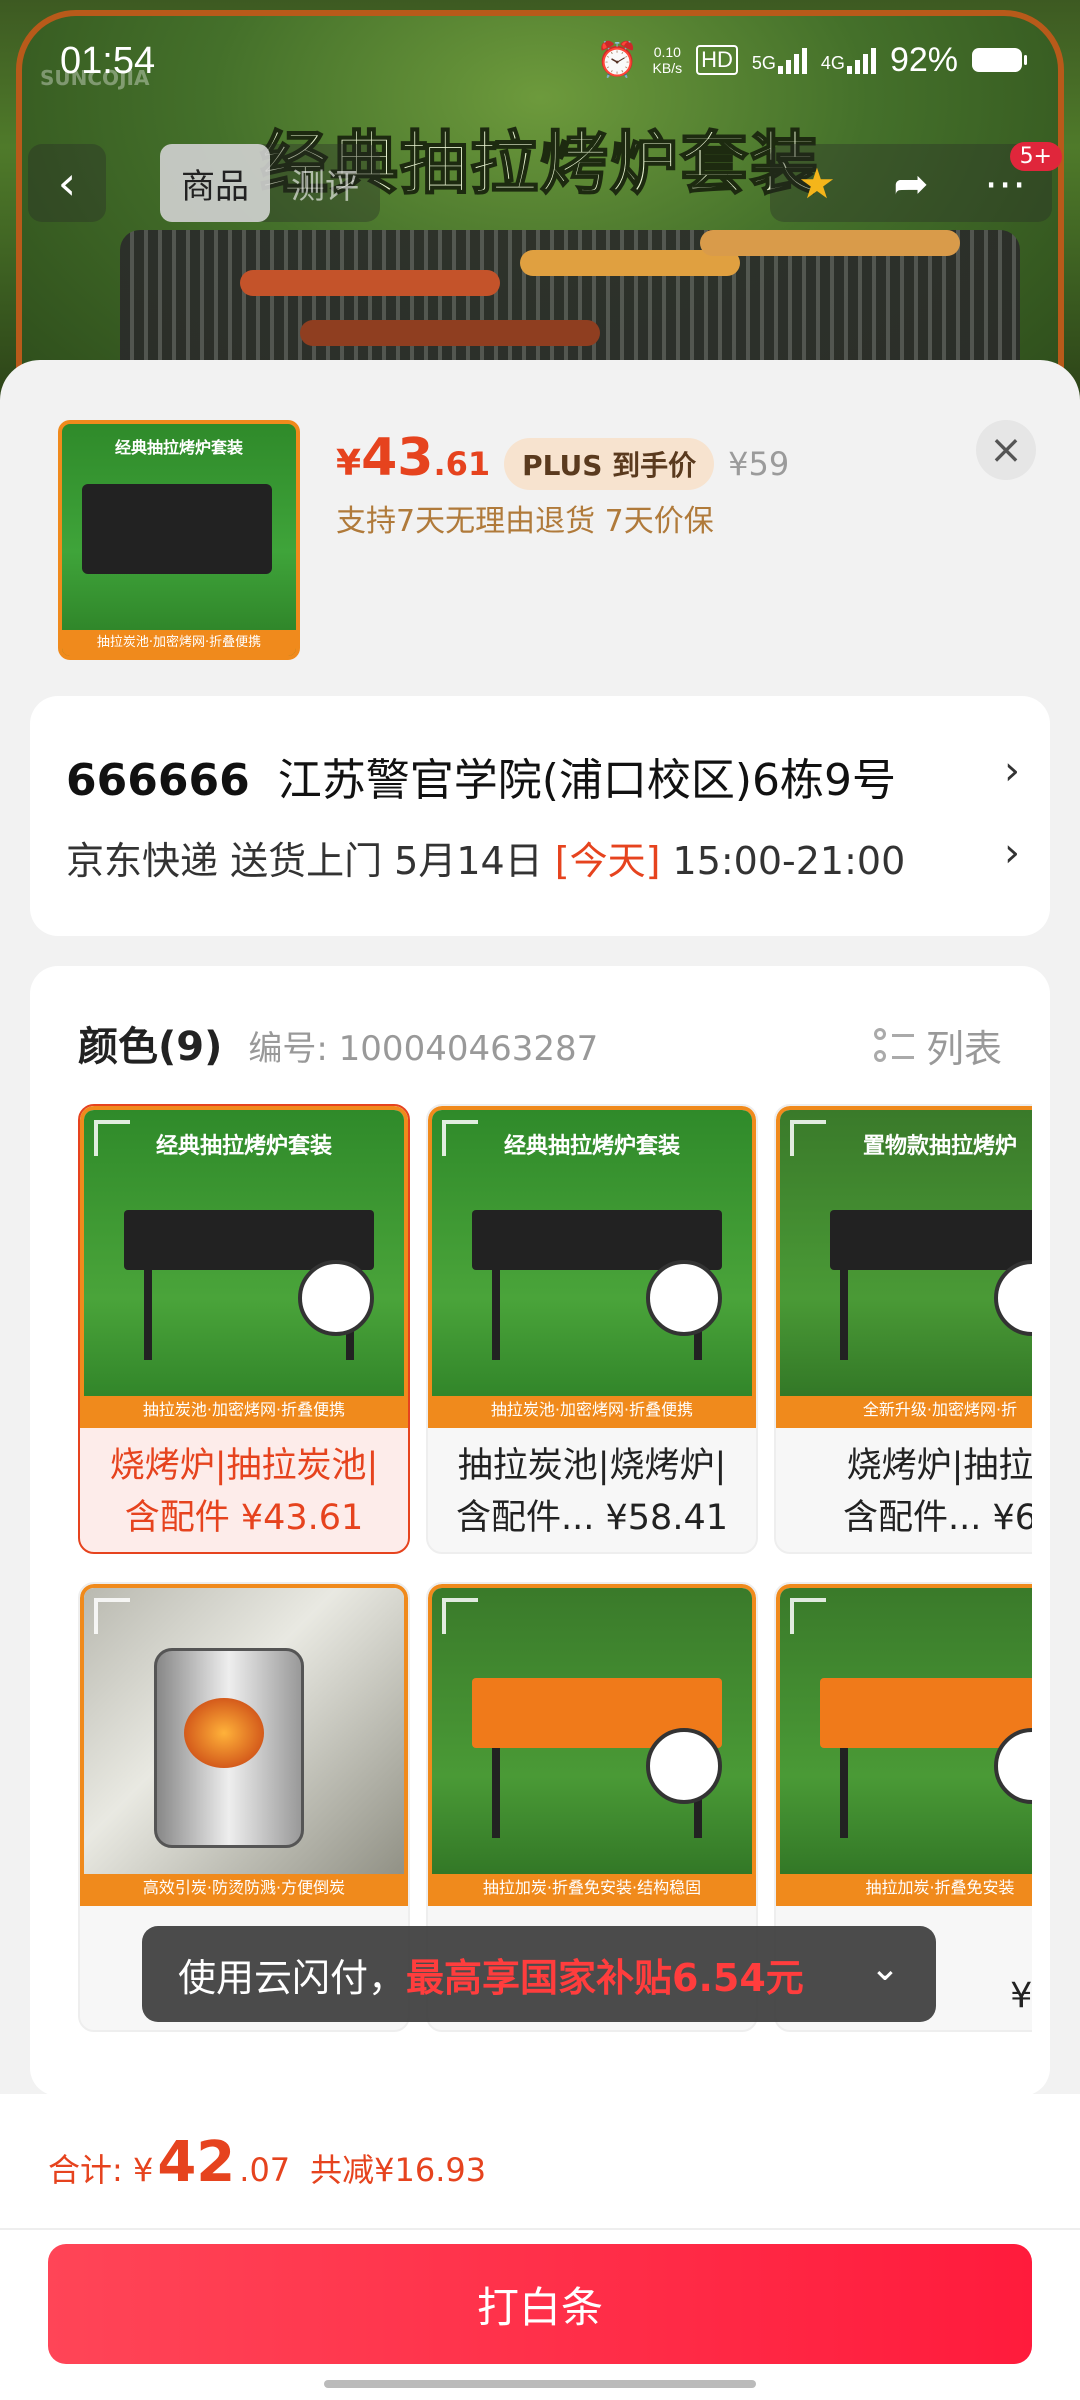  I want to click on battery-percent: 92%, so click(923, 59).